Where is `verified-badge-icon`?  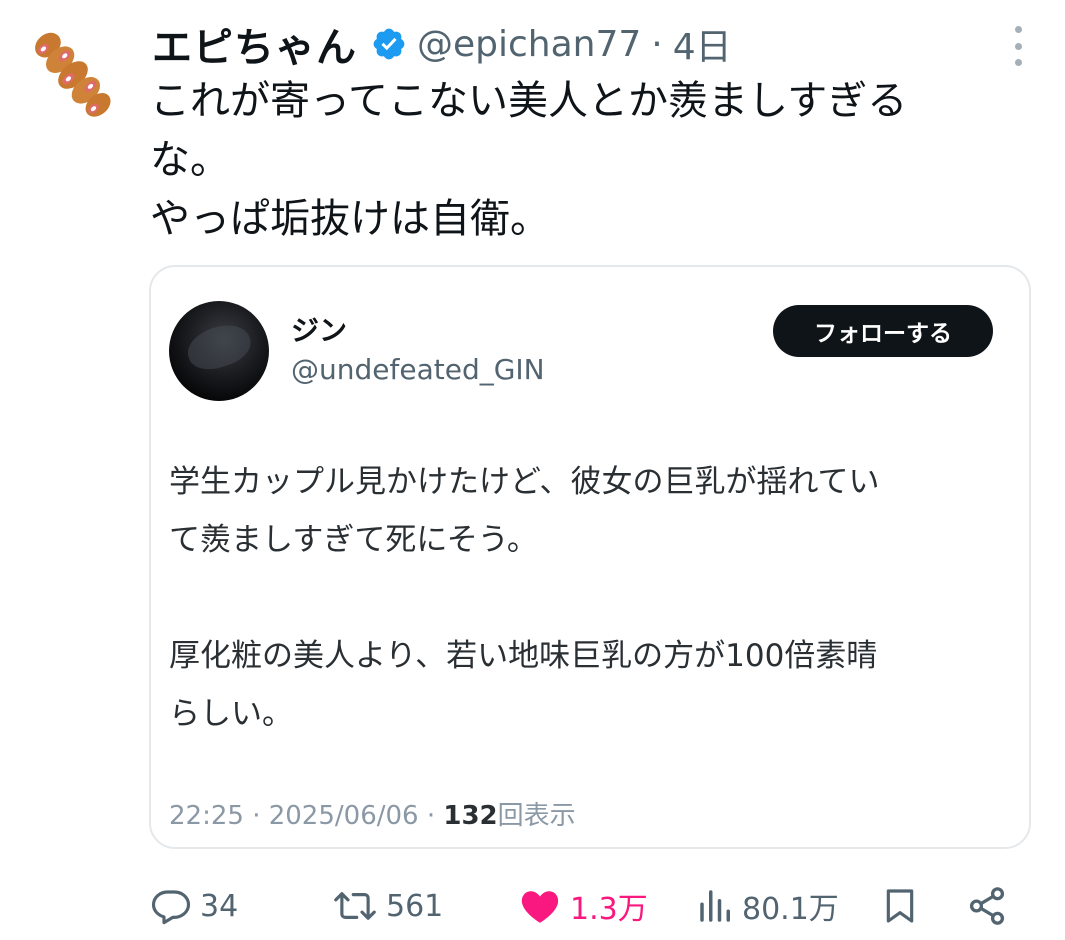 verified-badge-icon is located at coordinates (389, 44).